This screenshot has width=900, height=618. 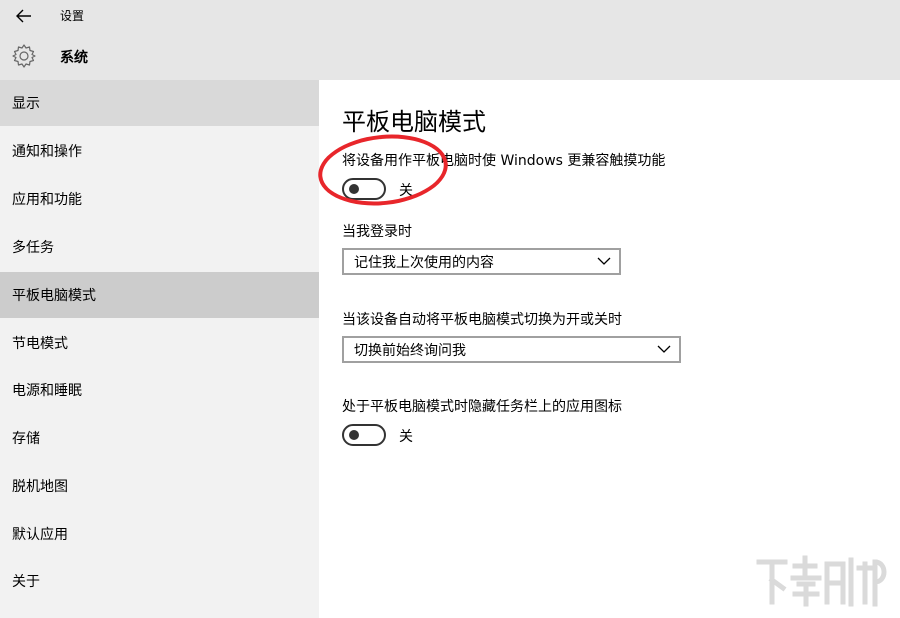 What do you see at coordinates (26, 439) in the screenshot?
I see `sidebar-item-label: 存储` at bounding box center [26, 439].